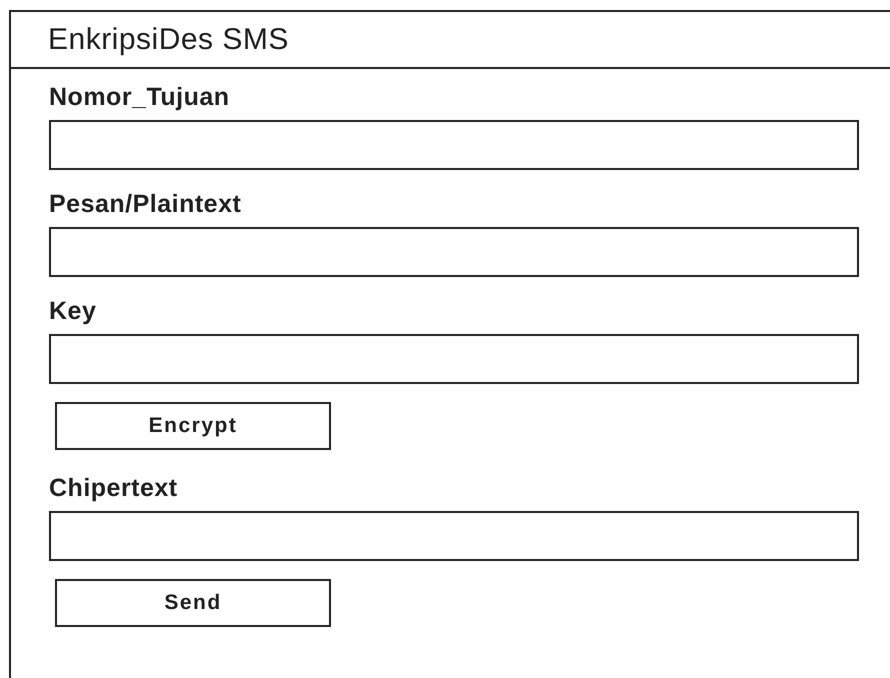 The height and width of the screenshot is (678, 890). I want to click on field-label: Chipertext, so click(114, 488).